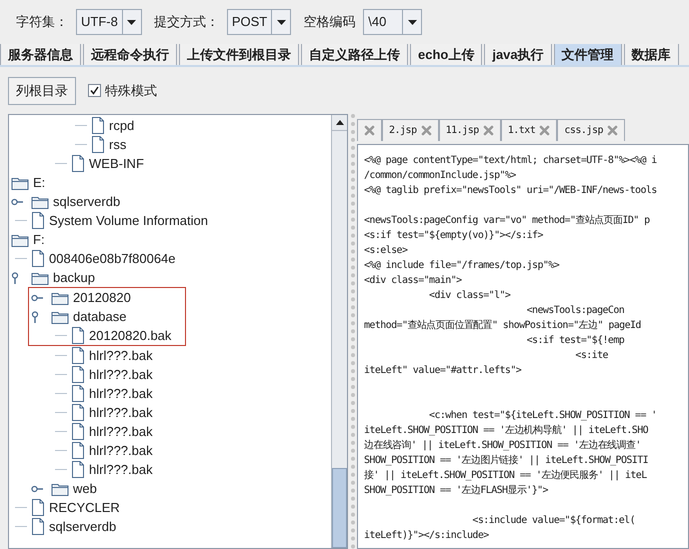 This screenshot has height=549, width=689. What do you see at coordinates (84, 508) in the screenshot?
I see `file-name: RECYCLER` at bounding box center [84, 508].